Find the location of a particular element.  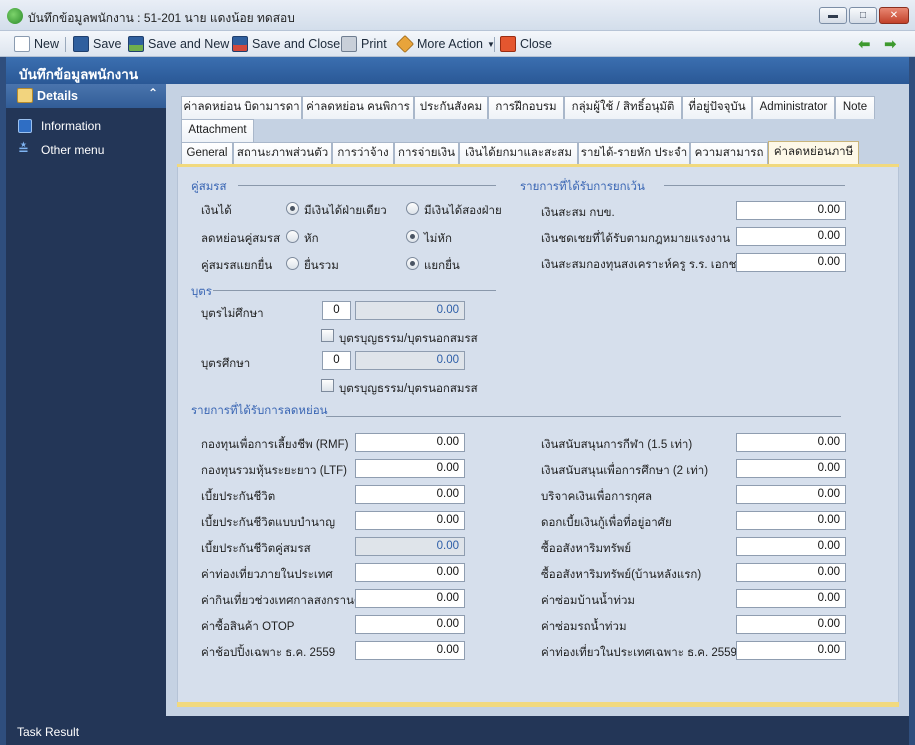

forward-arrow-icon: ➡ is located at coordinates (890, 44).